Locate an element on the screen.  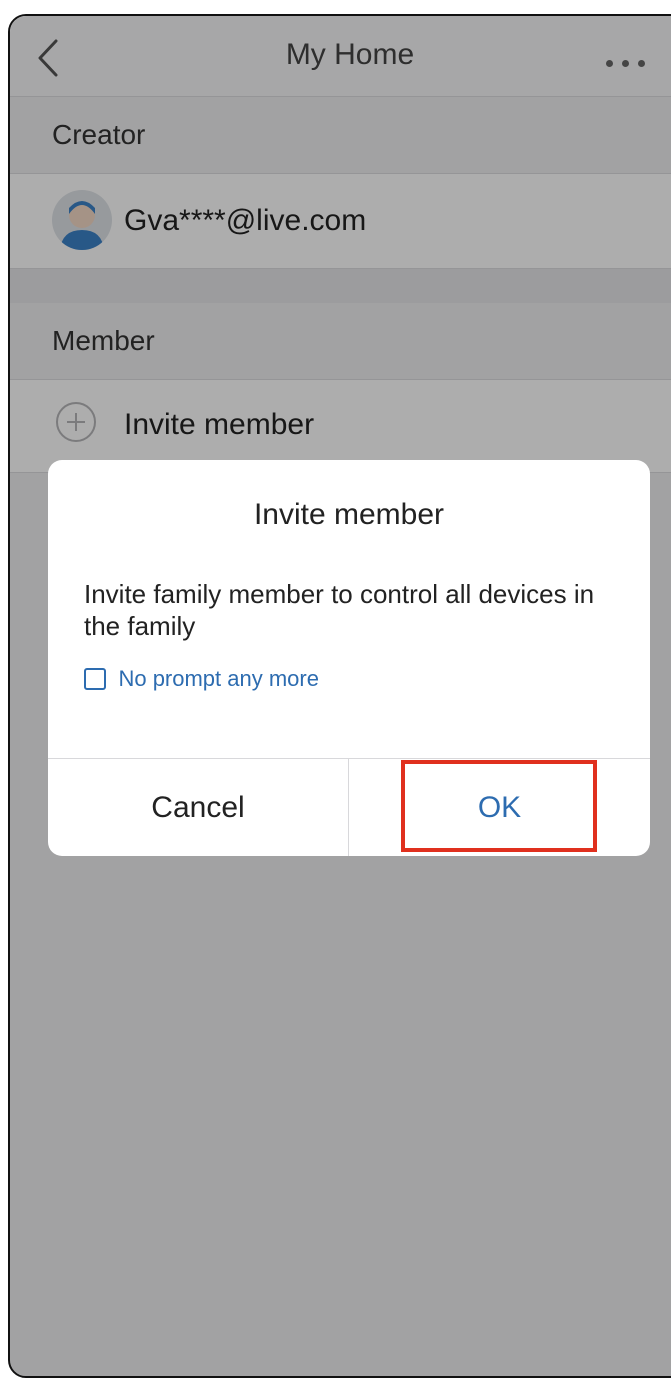
no-prompt-checkbox is located at coordinates (95, 679).